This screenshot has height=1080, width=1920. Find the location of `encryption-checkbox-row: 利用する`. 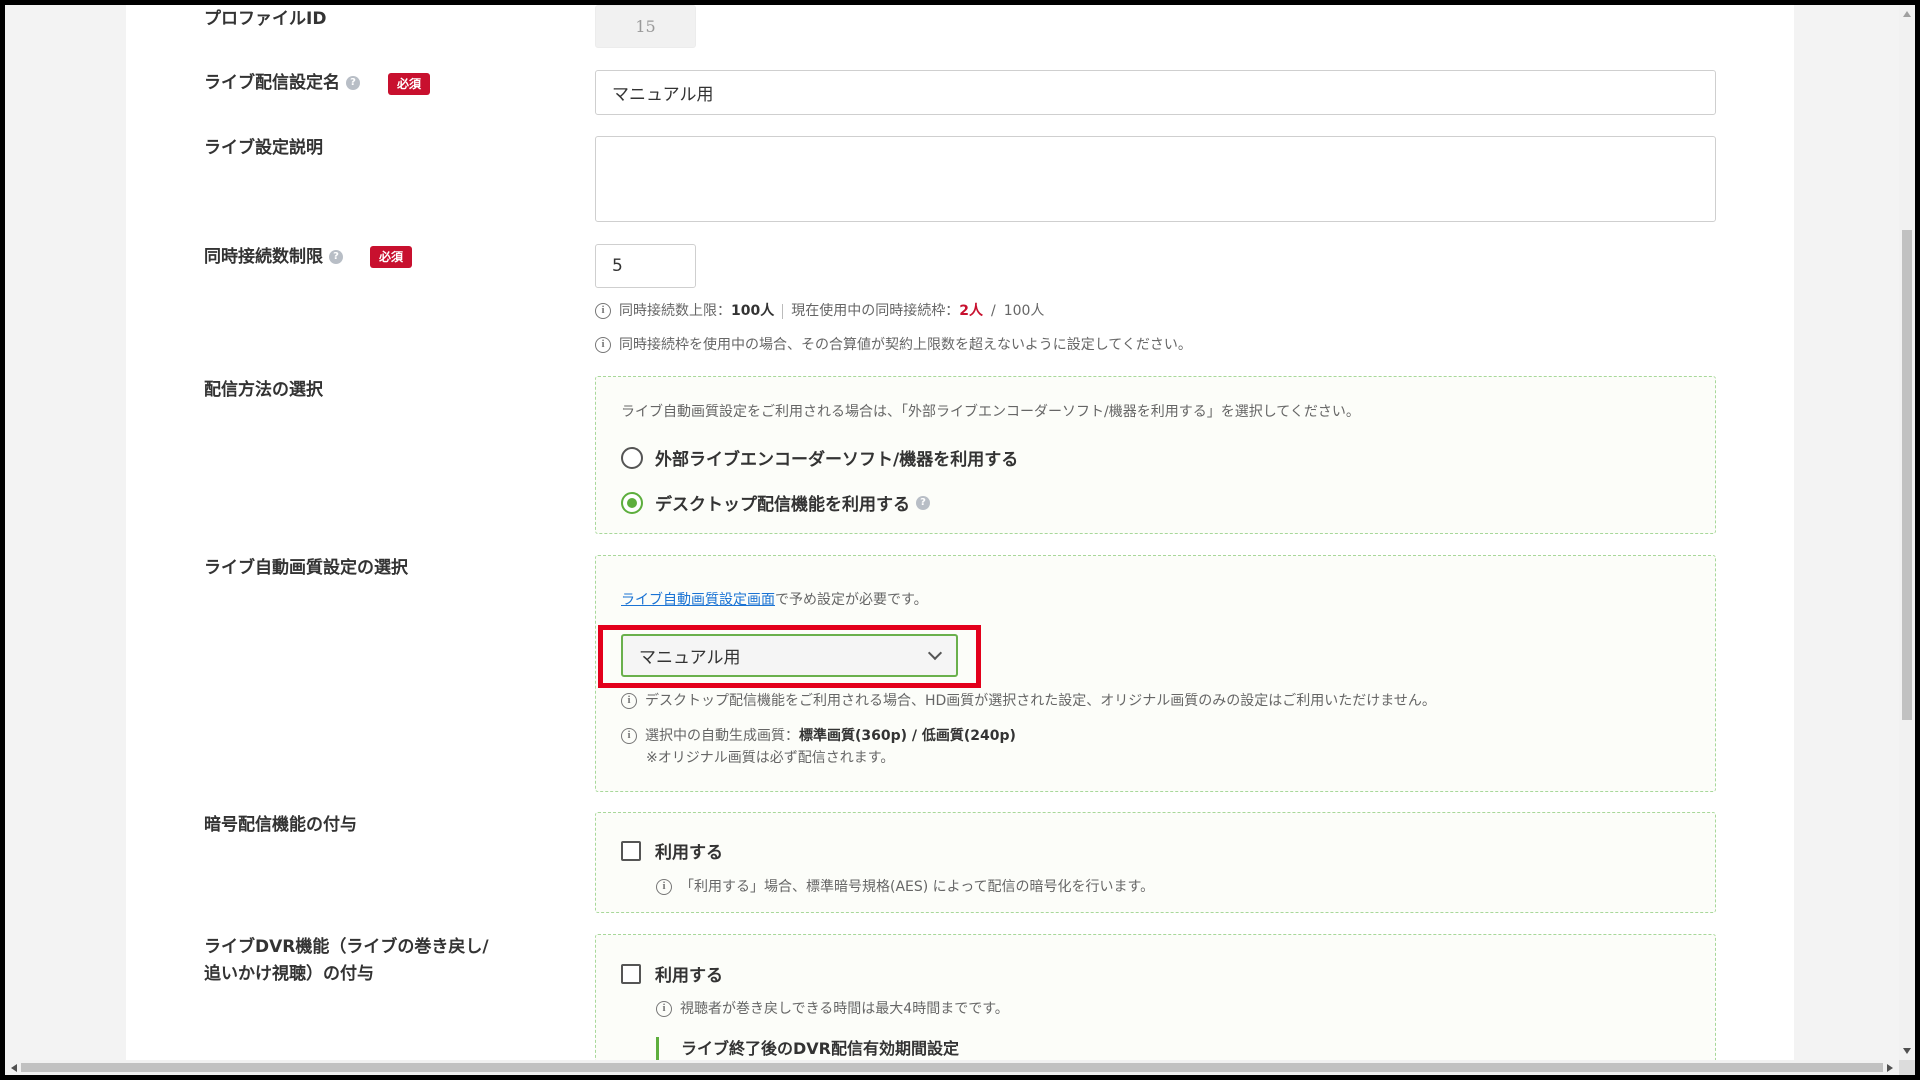

encryption-checkbox-row: 利用する is located at coordinates (672, 850).